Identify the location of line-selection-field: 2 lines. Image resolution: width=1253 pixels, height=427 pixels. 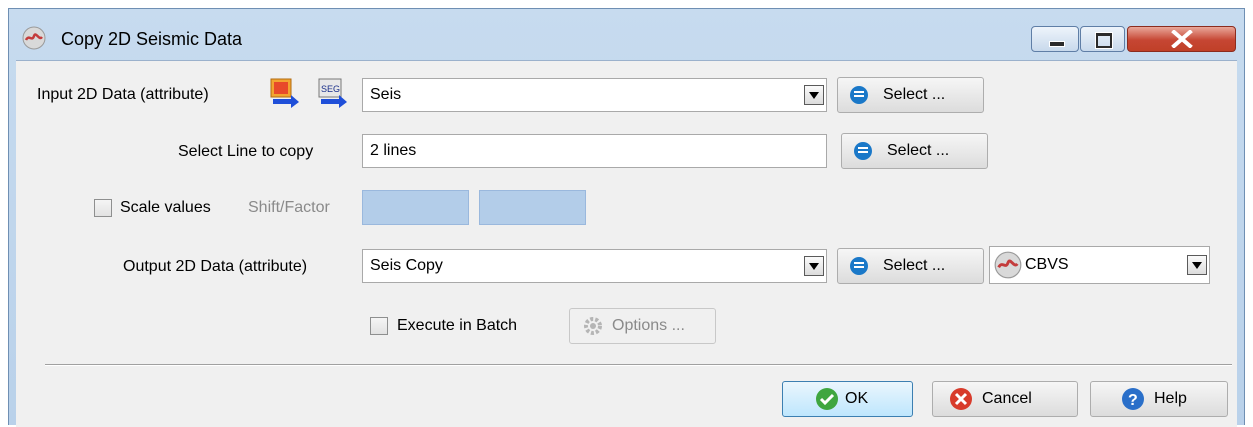
(594, 151).